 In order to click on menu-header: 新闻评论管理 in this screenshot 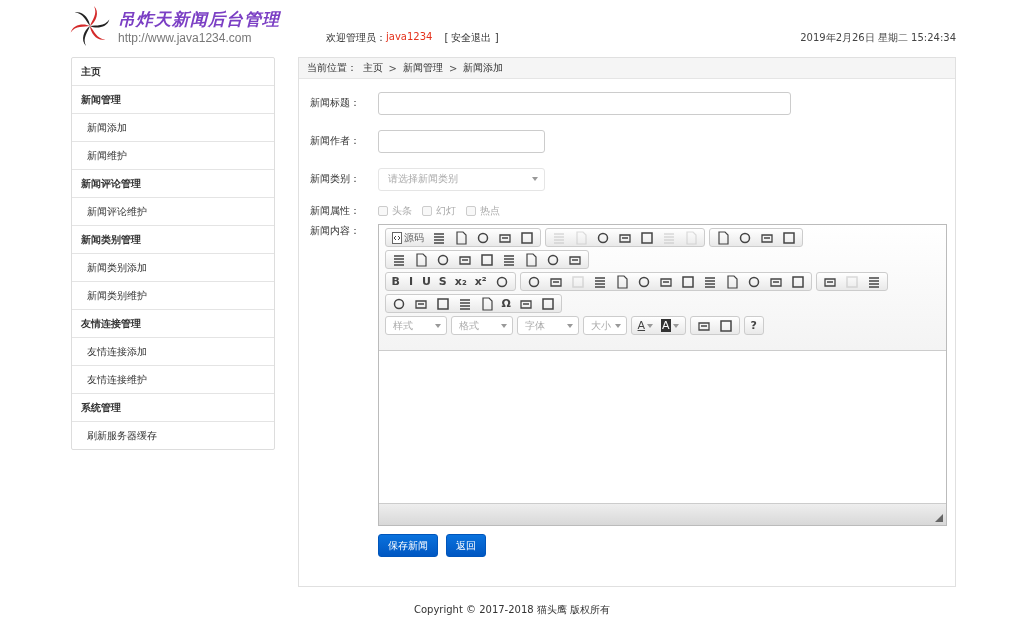, I will do `click(173, 183)`.